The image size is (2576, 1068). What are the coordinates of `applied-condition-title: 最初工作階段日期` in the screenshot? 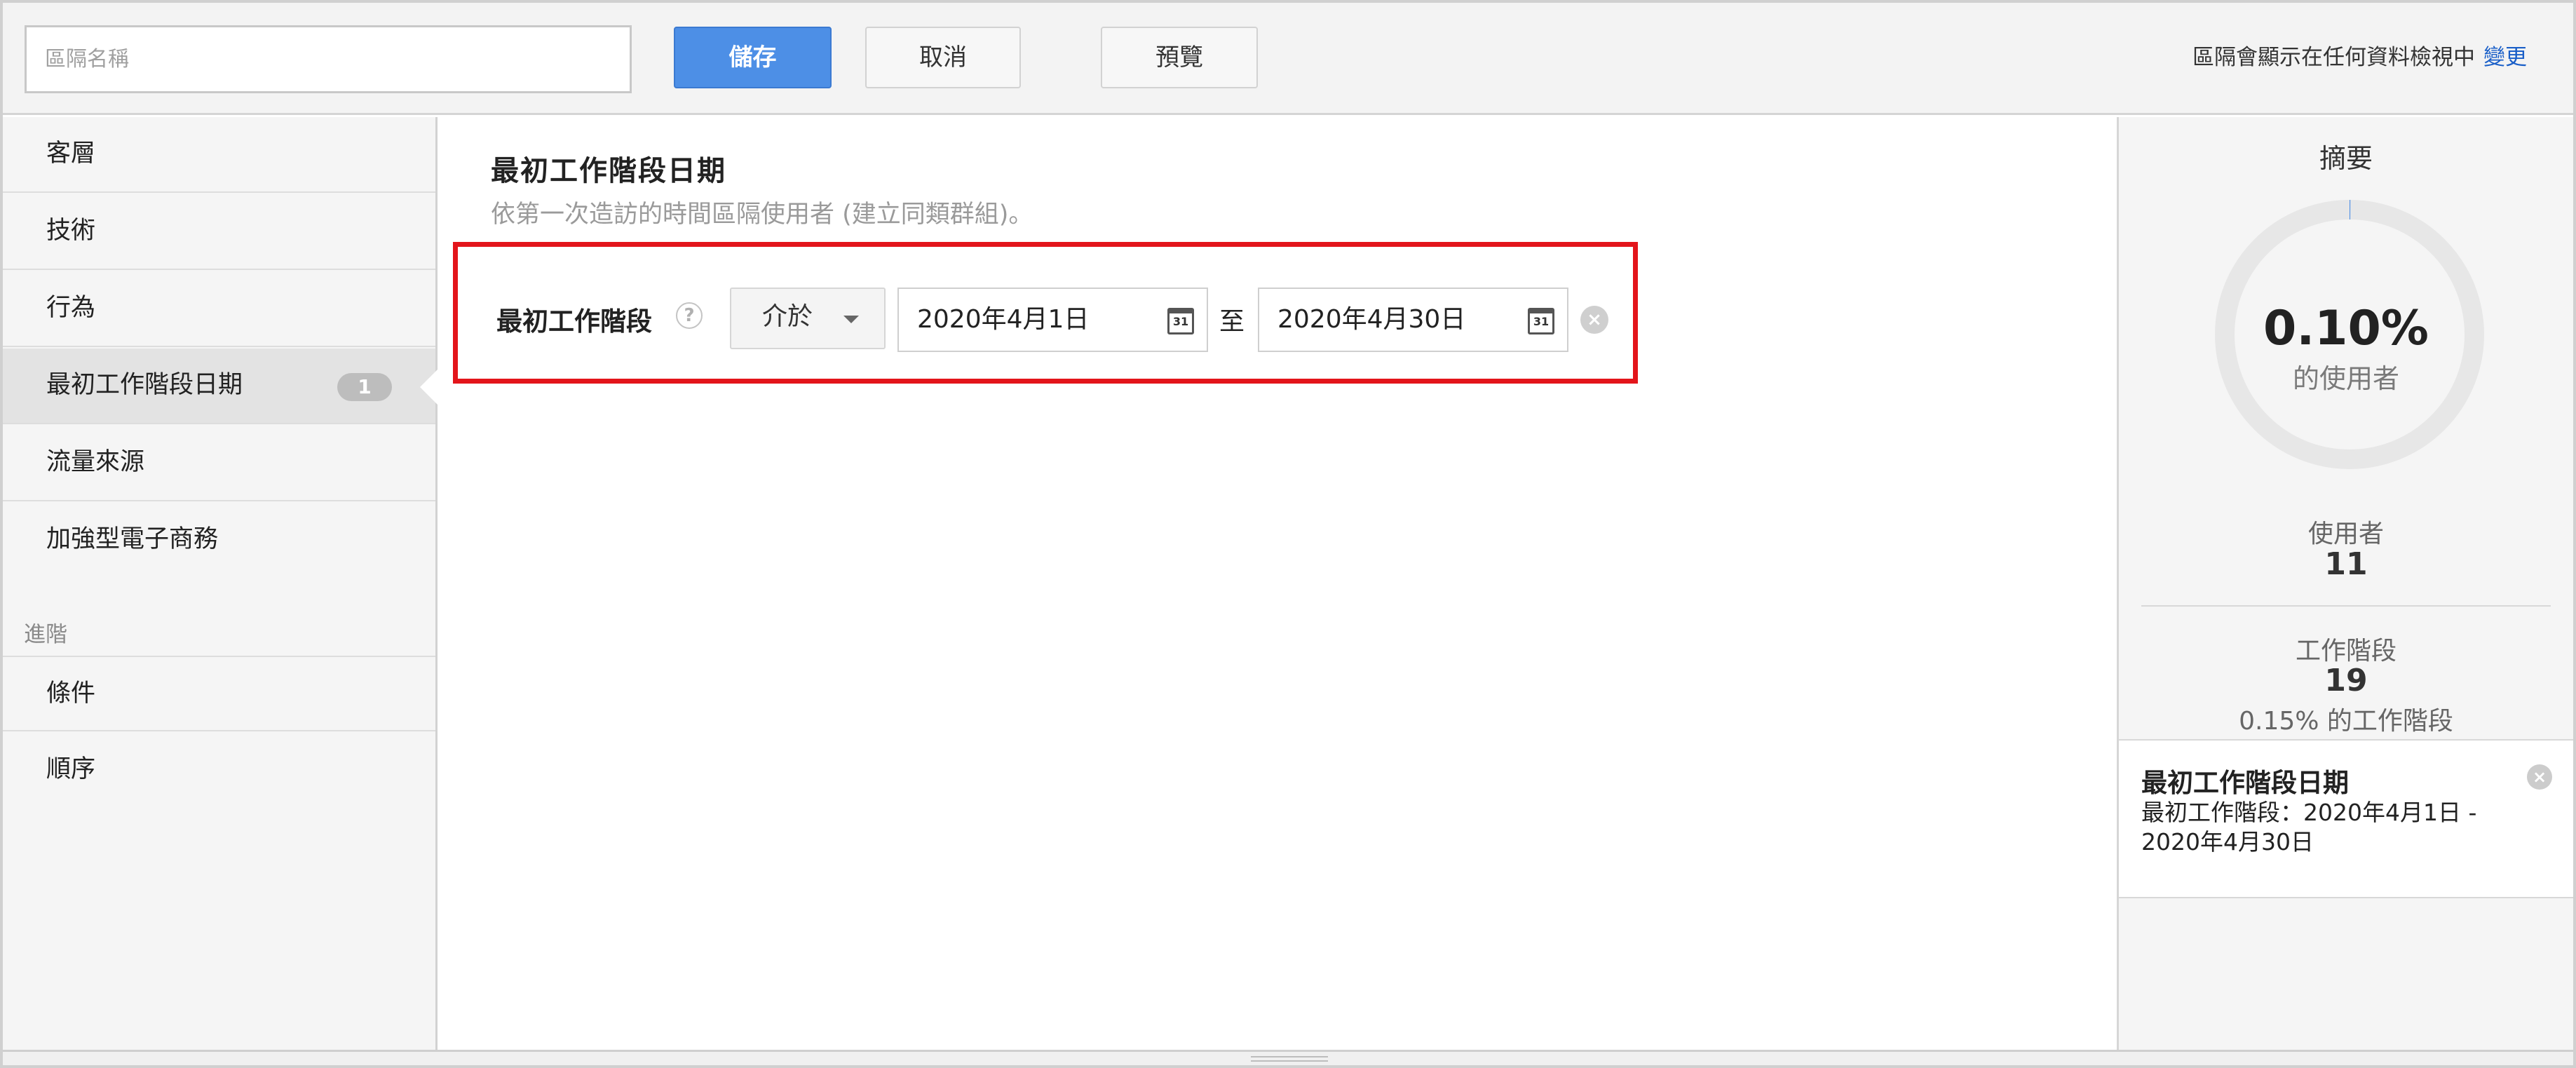 It's located at (2245, 783).